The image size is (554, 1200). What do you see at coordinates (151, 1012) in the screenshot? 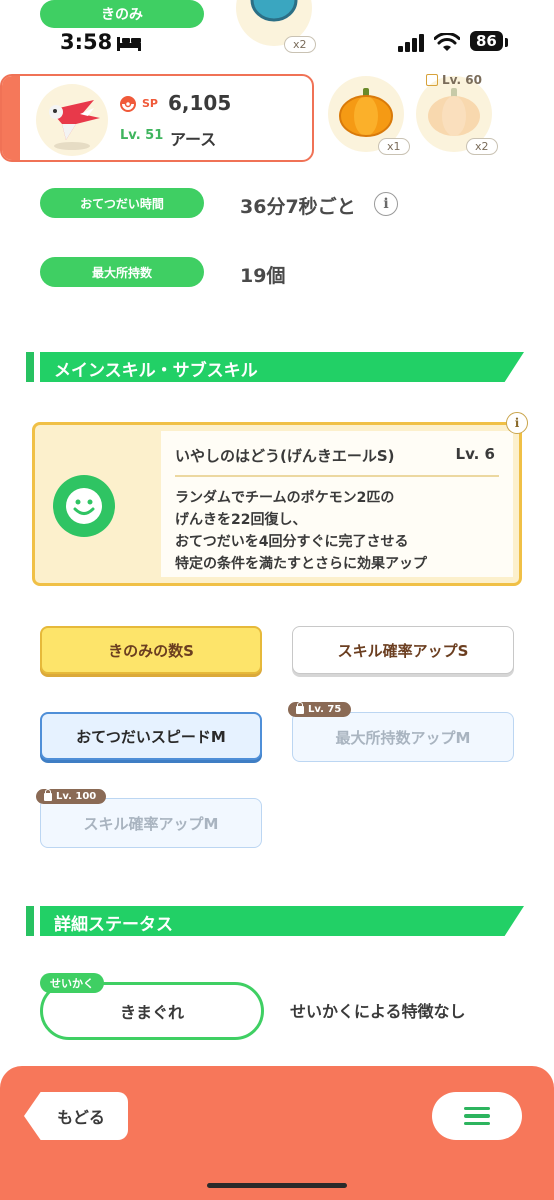
I see `nature-value: きまぐれ` at bounding box center [151, 1012].